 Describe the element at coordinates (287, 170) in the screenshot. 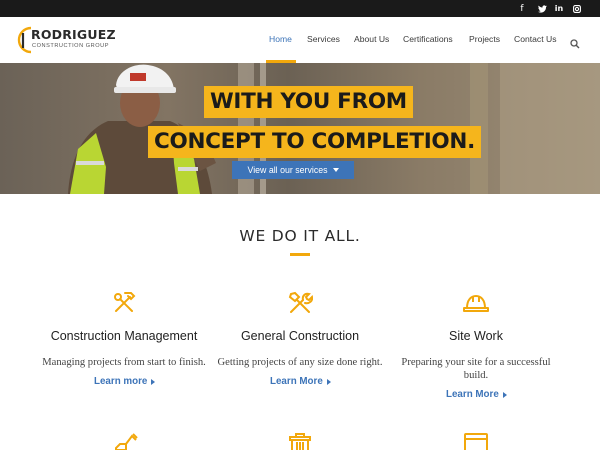

I see `view-services-label: View all our services` at that location.